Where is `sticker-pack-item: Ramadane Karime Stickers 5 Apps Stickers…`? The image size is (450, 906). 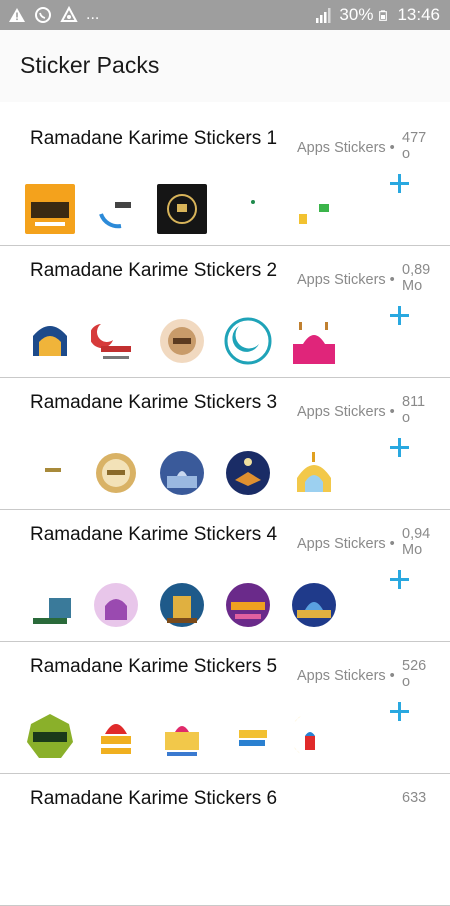 sticker-pack-item: Ramadane Karime Stickers 5 Apps Stickers… is located at coordinates (225, 708).